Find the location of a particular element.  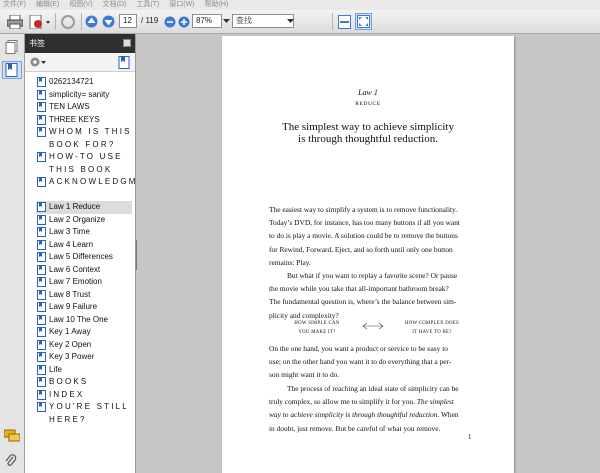

full-screen-button is located at coordinates (363, 21).